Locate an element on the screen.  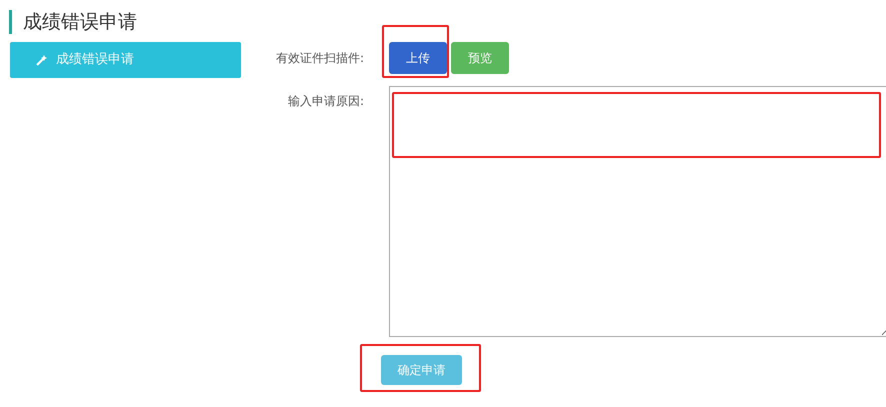
submit-button: 确定申请 is located at coordinates (421, 370).